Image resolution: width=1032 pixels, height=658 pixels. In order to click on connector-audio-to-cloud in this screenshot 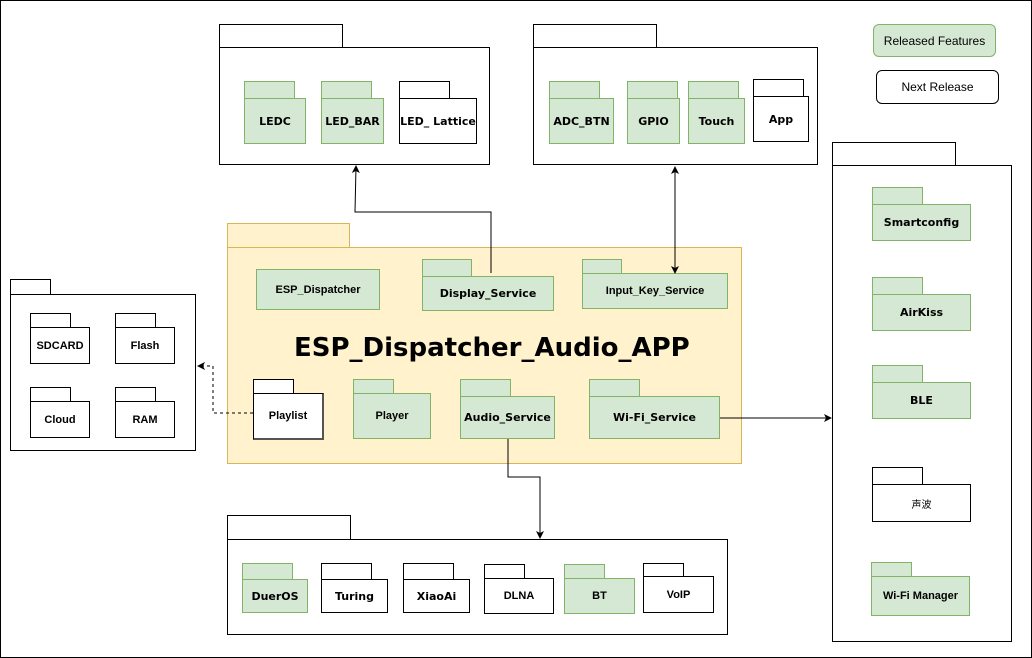, I will do `click(525, 489)`.